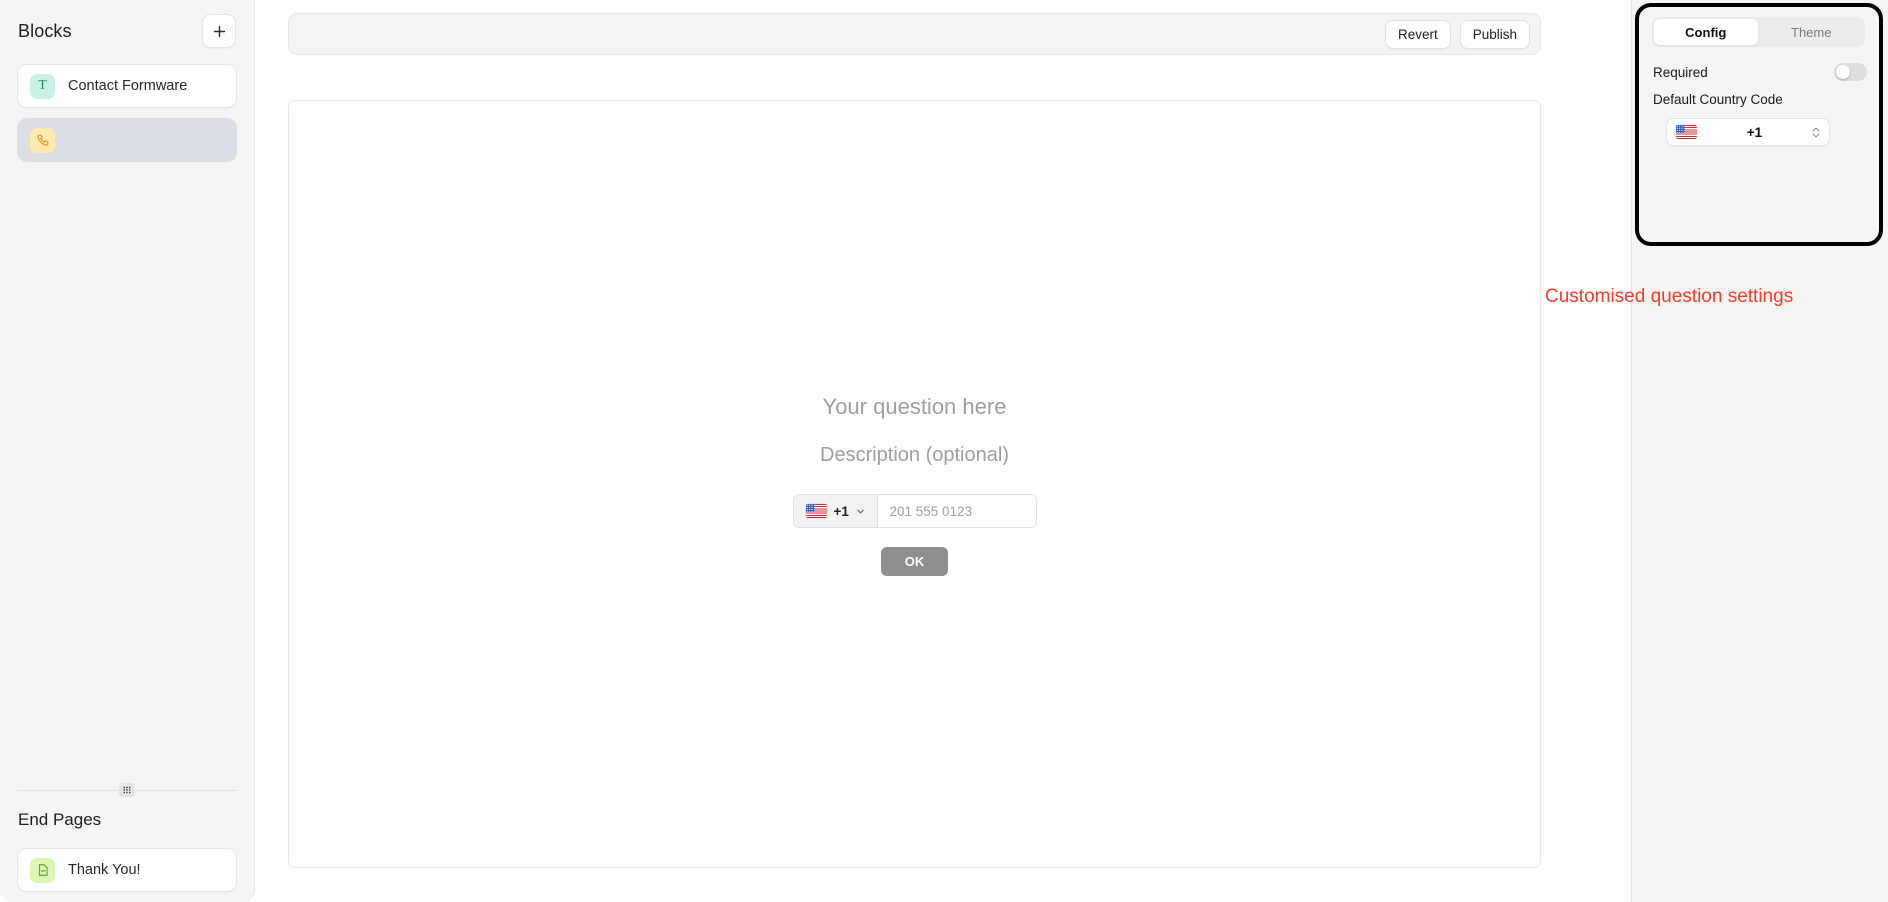 This screenshot has width=1888, height=902. I want to click on phone-icon, so click(43, 140).